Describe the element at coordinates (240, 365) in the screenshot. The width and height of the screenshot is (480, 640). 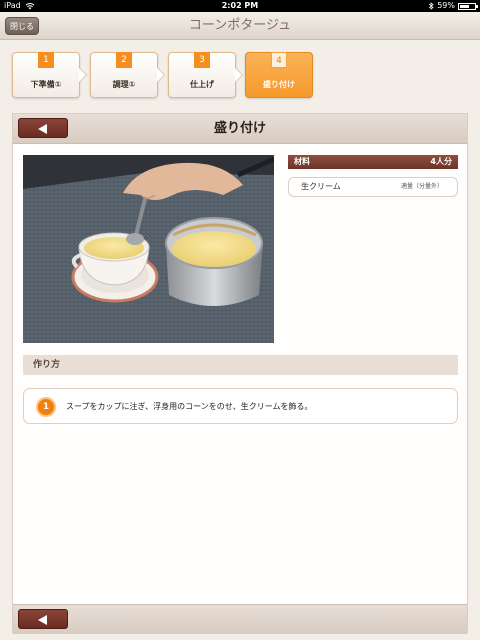
I see `howto-header: 作り方` at that location.